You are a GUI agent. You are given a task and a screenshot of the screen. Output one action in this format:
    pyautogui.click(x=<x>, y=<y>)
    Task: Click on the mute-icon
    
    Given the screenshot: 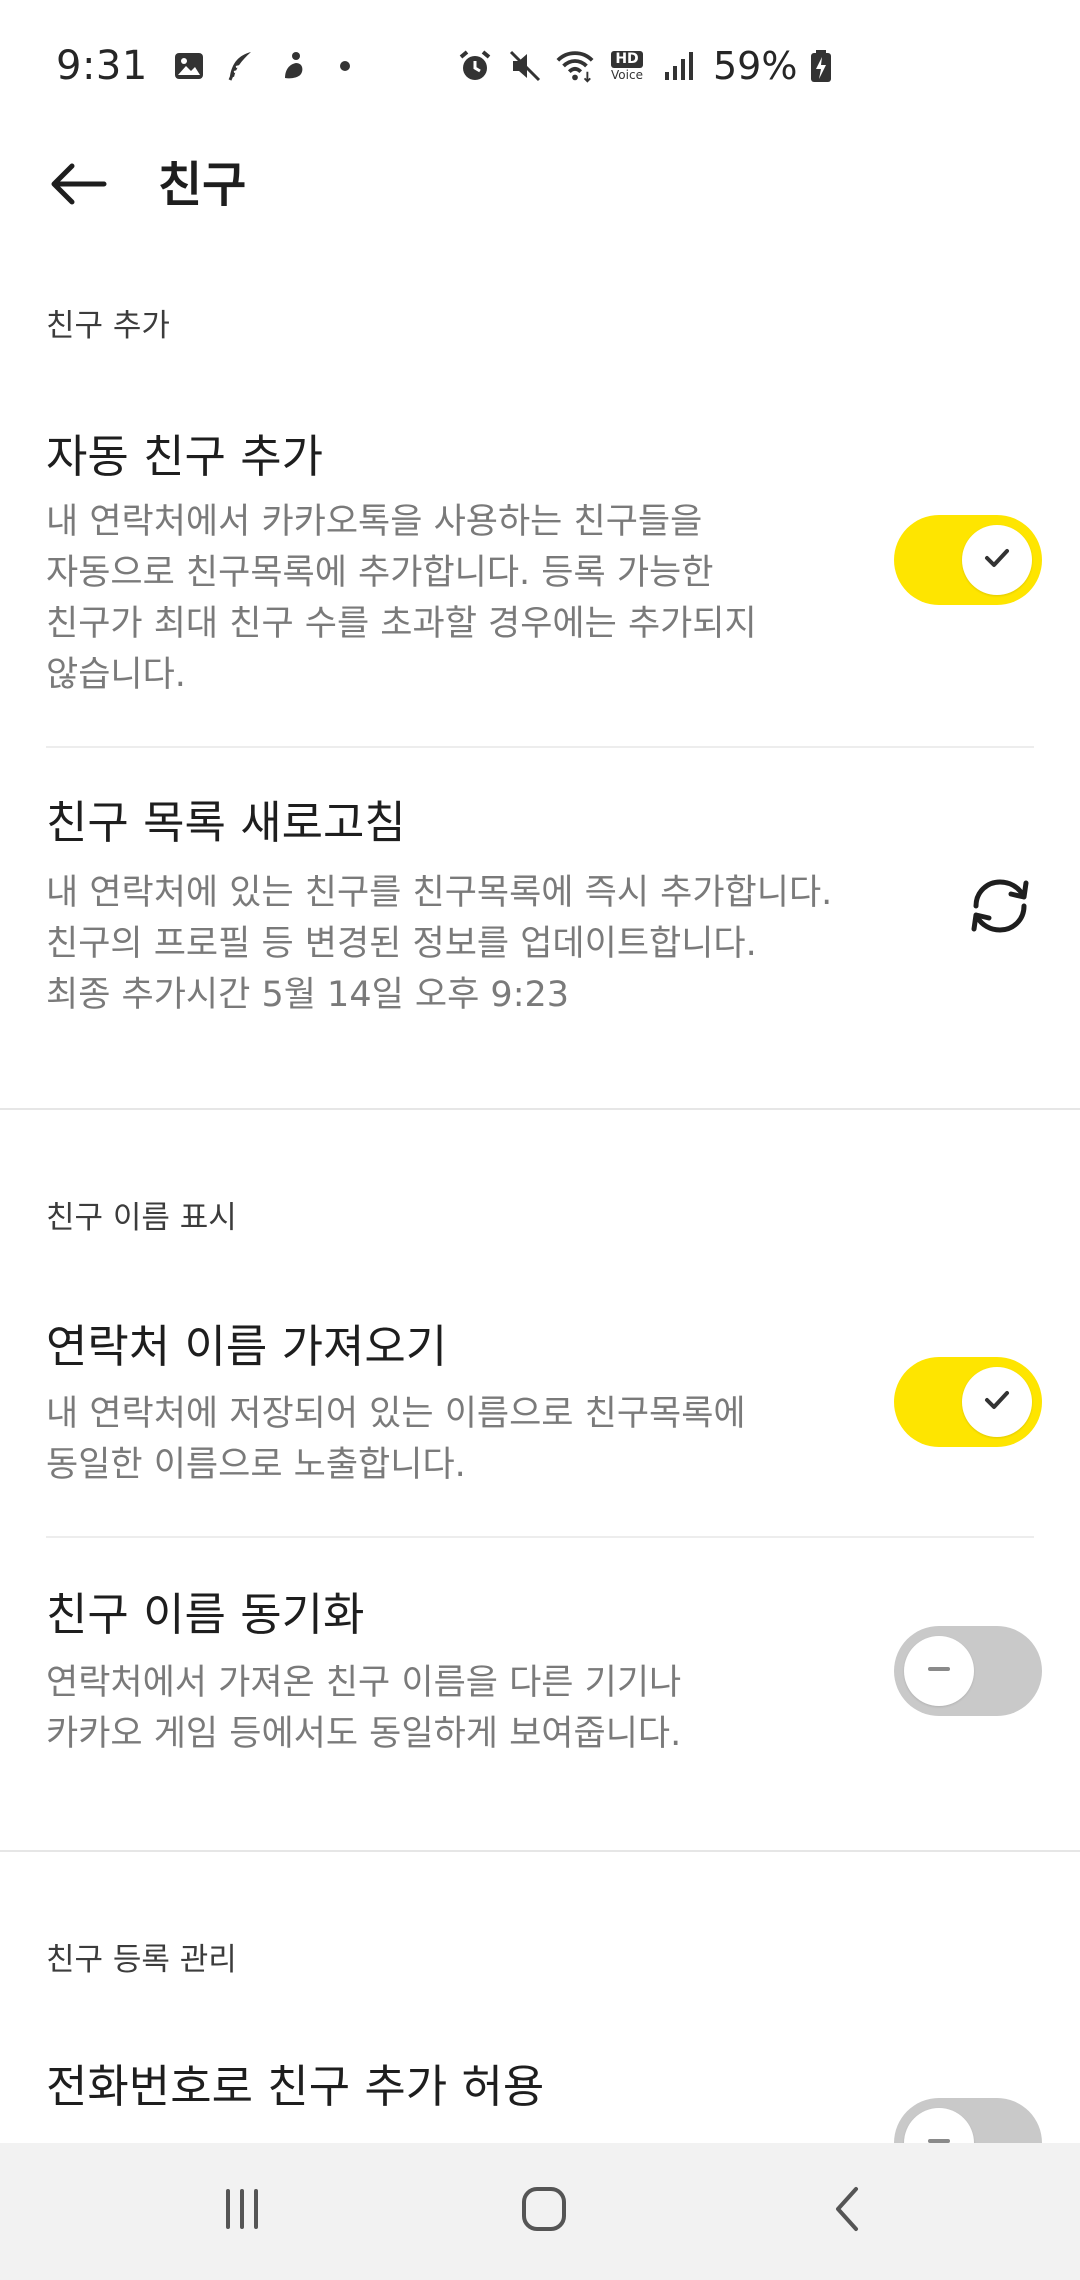 What is the action you would take?
    pyautogui.click(x=525, y=66)
    